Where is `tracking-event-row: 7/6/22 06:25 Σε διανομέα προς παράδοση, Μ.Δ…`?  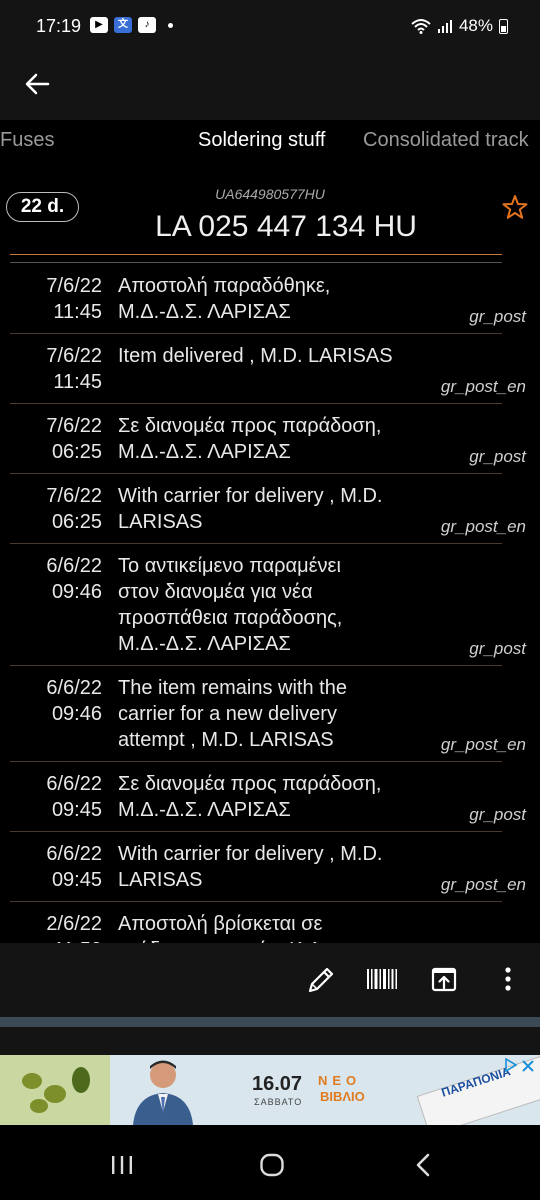 tracking-event-row: 7/6/22 06:25 Σε διανομέα προς παράδοση, Μ.Δ… is located at coordinates (268, 439).